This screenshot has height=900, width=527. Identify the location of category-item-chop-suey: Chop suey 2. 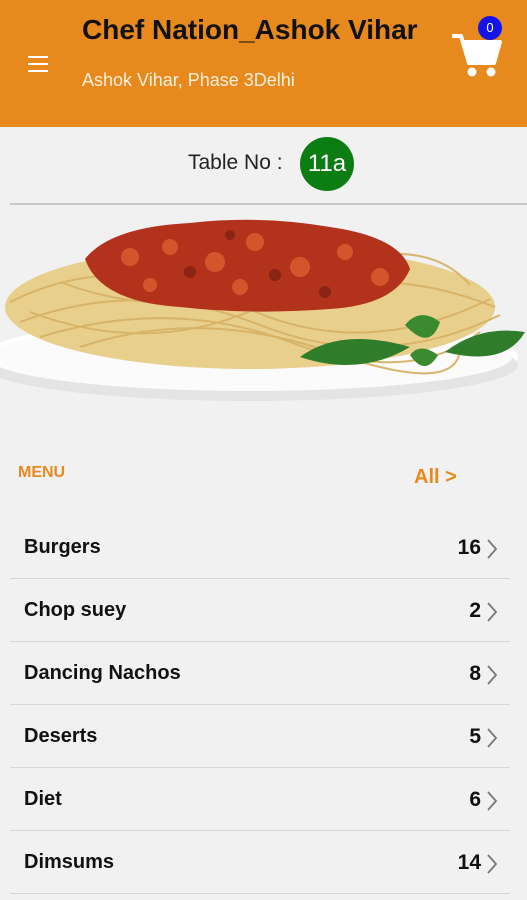
(263, 610).